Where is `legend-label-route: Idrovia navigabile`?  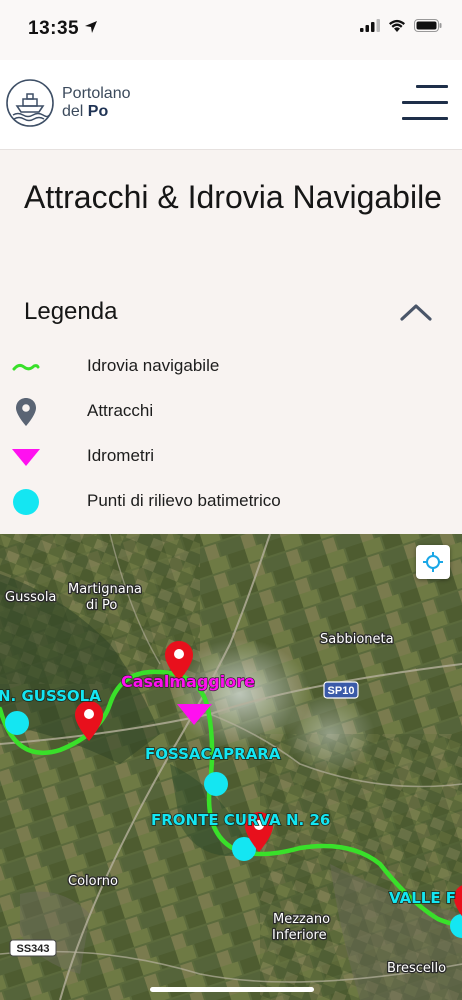 legend-label-route: Idrovia navigabile is located at coordinates (153, 365).